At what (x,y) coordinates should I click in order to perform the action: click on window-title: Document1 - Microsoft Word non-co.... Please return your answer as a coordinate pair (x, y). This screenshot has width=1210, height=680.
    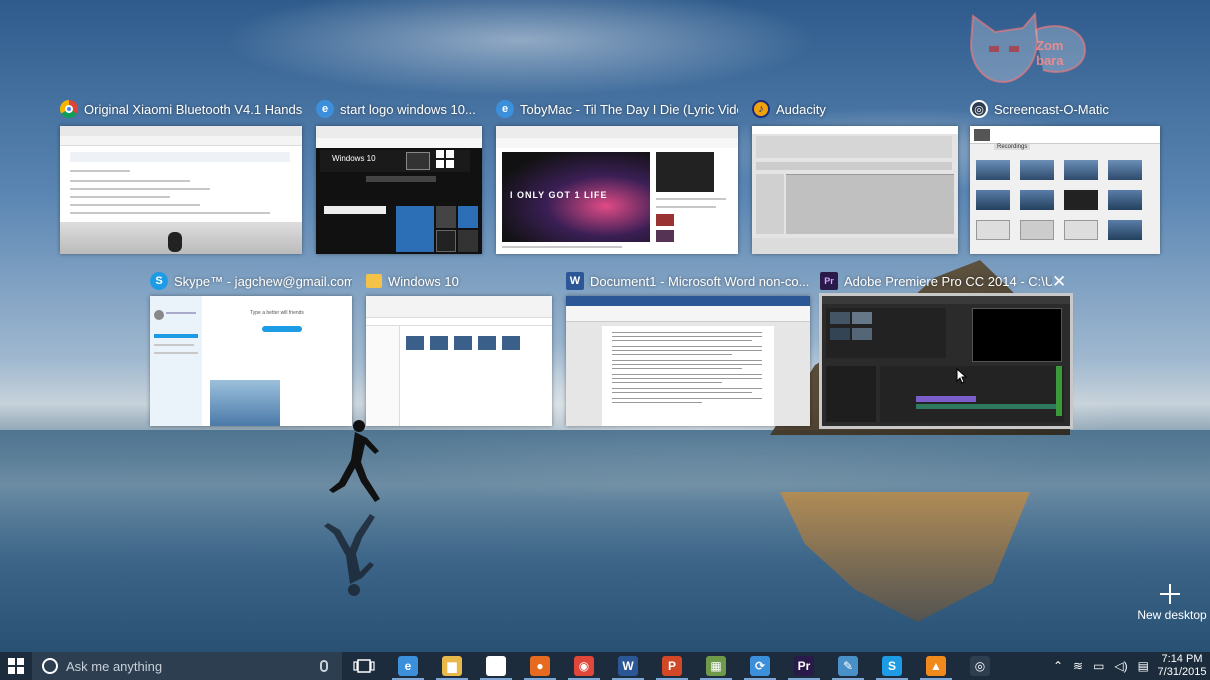
    Looking at the image, I should click on (700, 281).